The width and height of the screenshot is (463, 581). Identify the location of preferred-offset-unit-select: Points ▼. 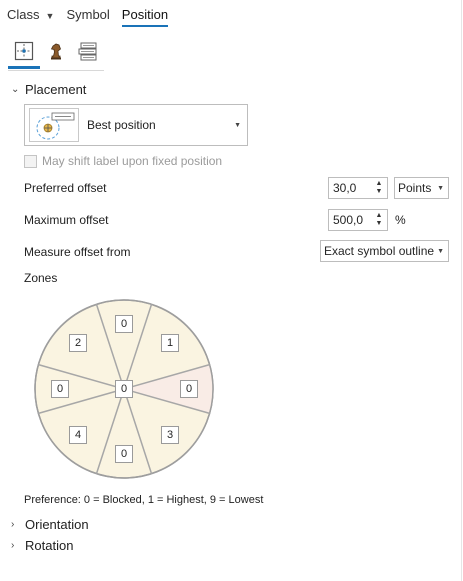
(421, 188).